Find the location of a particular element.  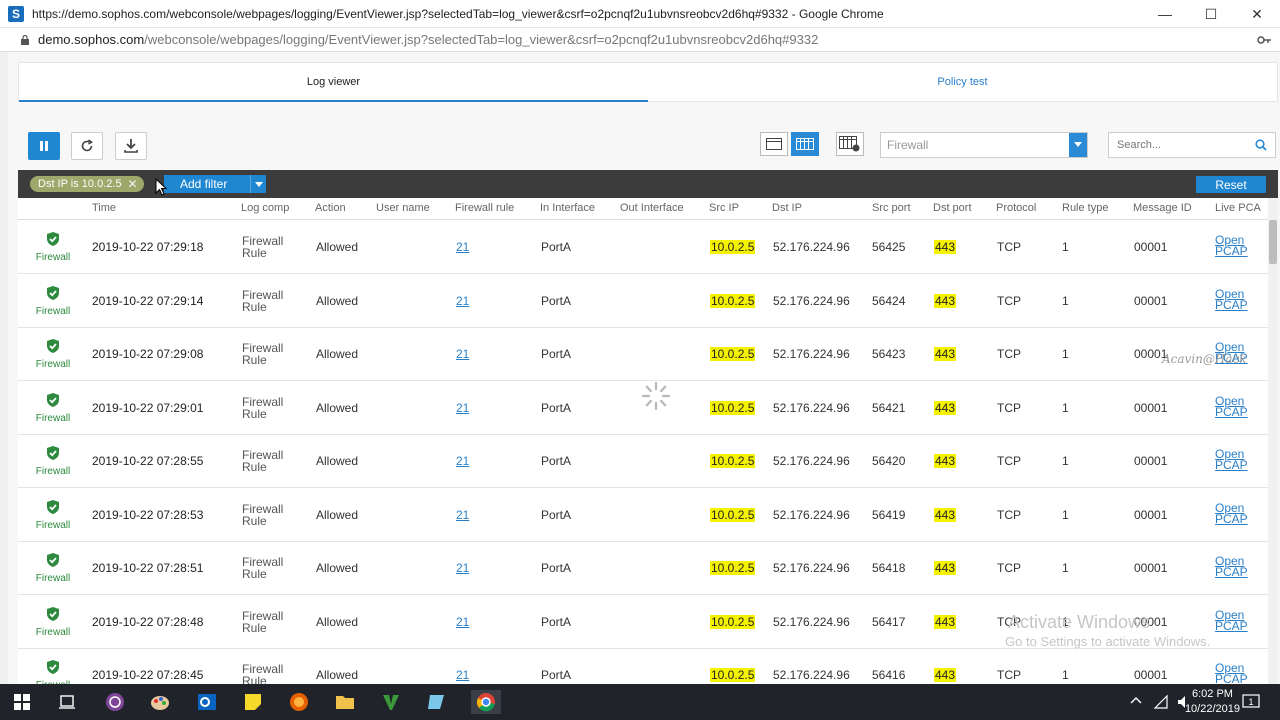

search-icon is located at coordinates (1261, 145).